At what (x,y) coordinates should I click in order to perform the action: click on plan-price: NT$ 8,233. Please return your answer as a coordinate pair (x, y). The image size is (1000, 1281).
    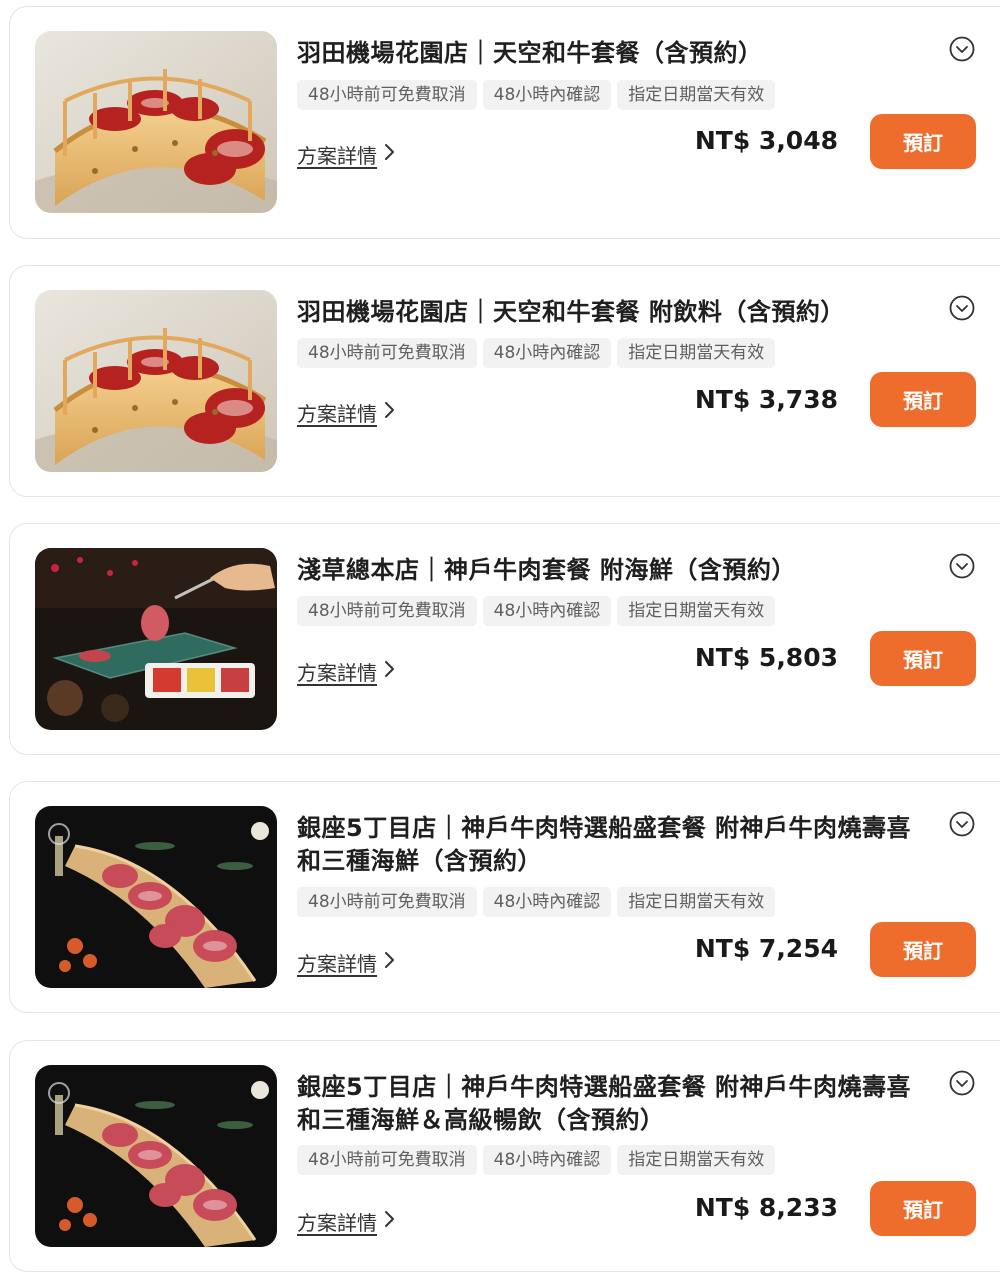
    Looking at the image, I should click on (766, 1207).